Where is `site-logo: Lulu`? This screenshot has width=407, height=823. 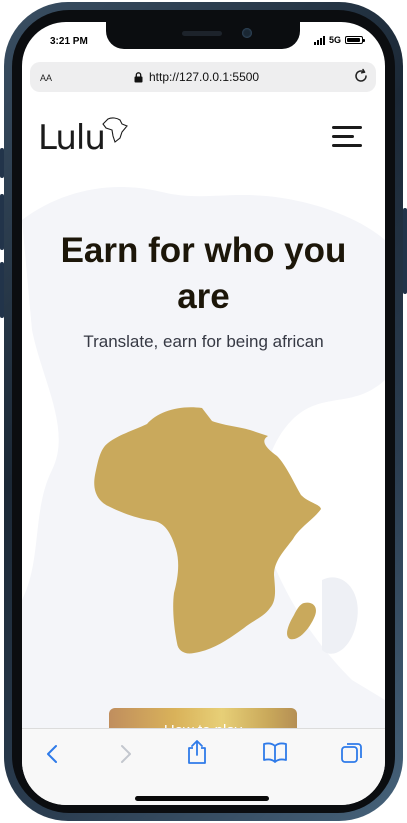
site-logo: Lulu is located at coordinates (72, 138).